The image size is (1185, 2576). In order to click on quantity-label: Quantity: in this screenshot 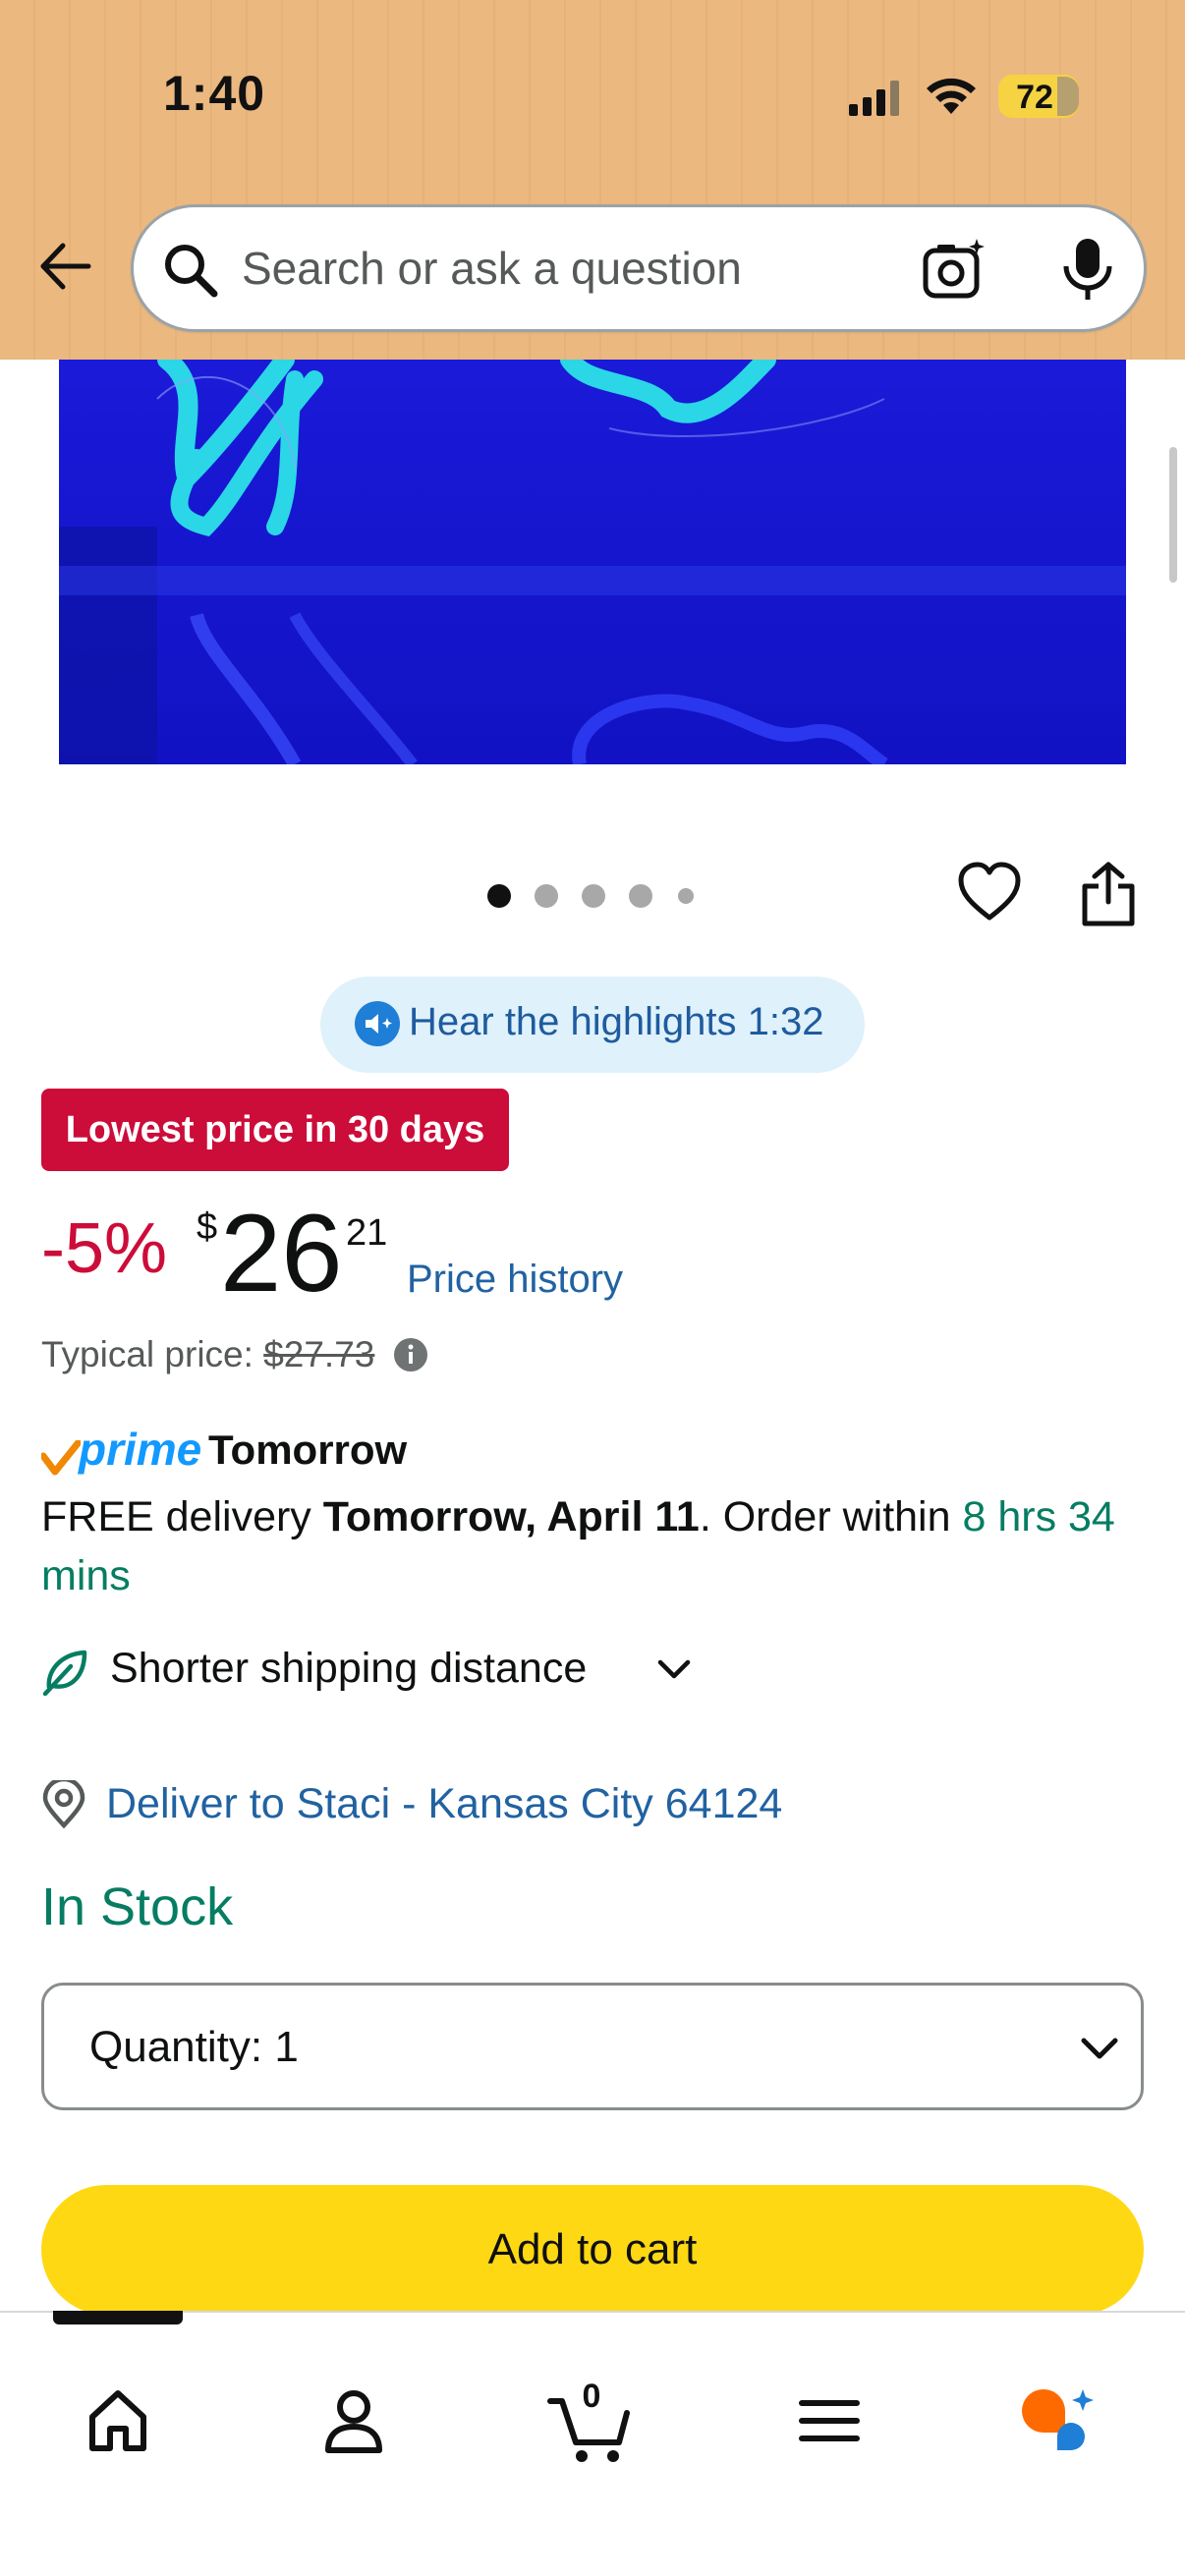, I will do `click(176, 2047)`.